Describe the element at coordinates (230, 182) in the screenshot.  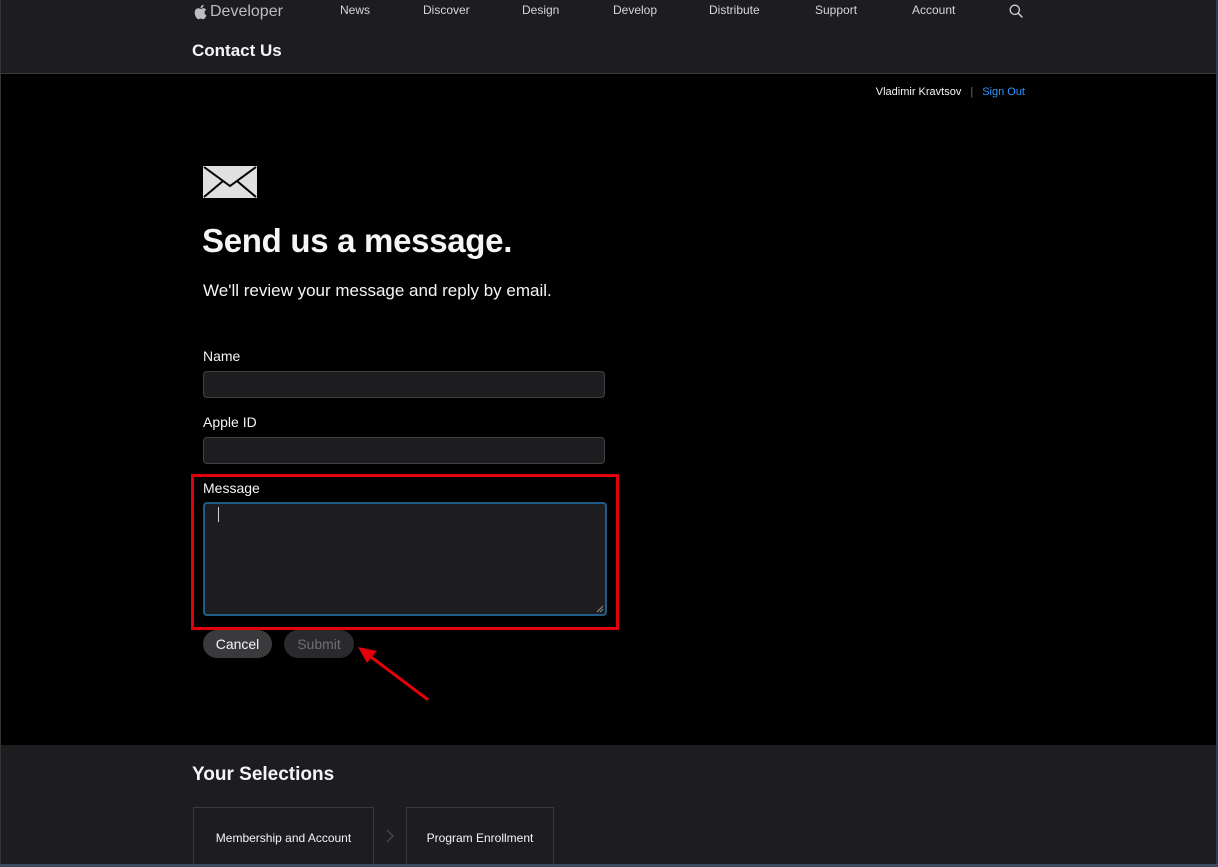
I see `envelope-icon` at that location.